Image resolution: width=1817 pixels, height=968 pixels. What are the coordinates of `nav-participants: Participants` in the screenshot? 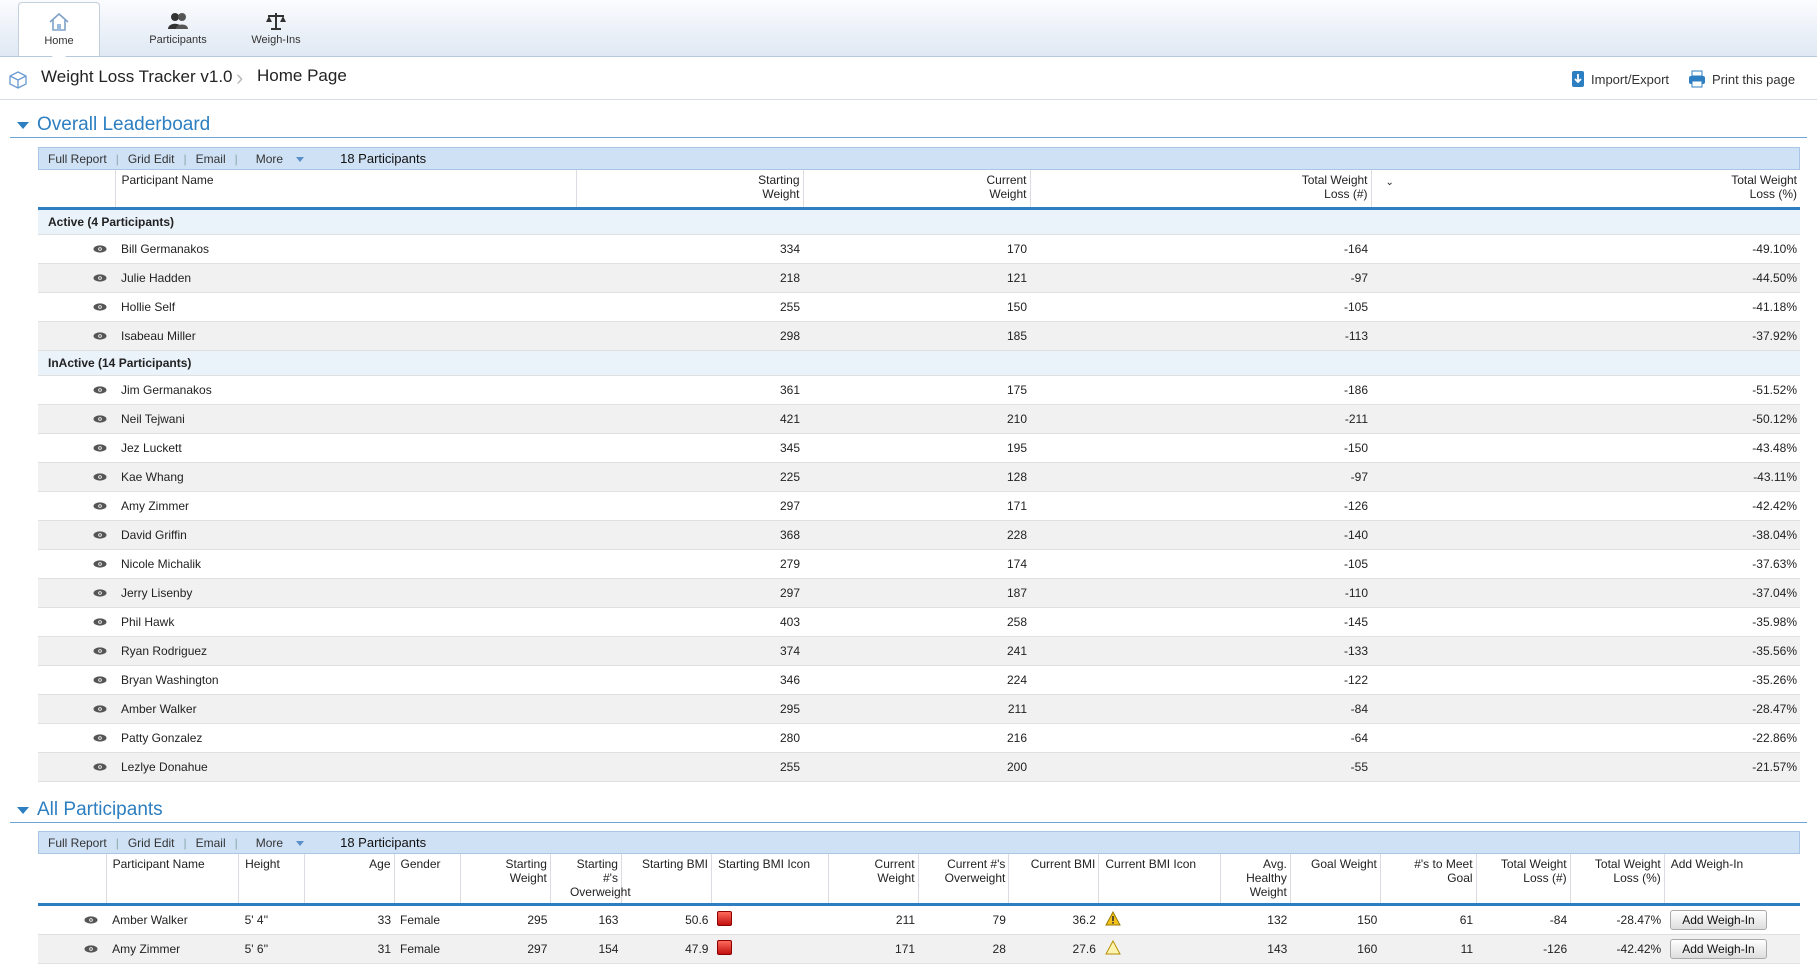 It's located at (178, 28).